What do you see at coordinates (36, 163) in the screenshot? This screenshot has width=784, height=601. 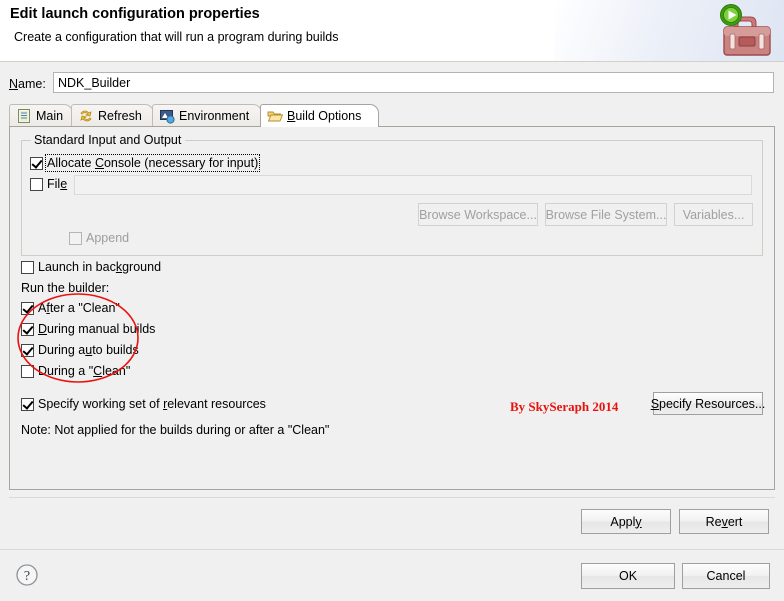 I see `allocate-console-checkbox` at bounding box center [36, 163].